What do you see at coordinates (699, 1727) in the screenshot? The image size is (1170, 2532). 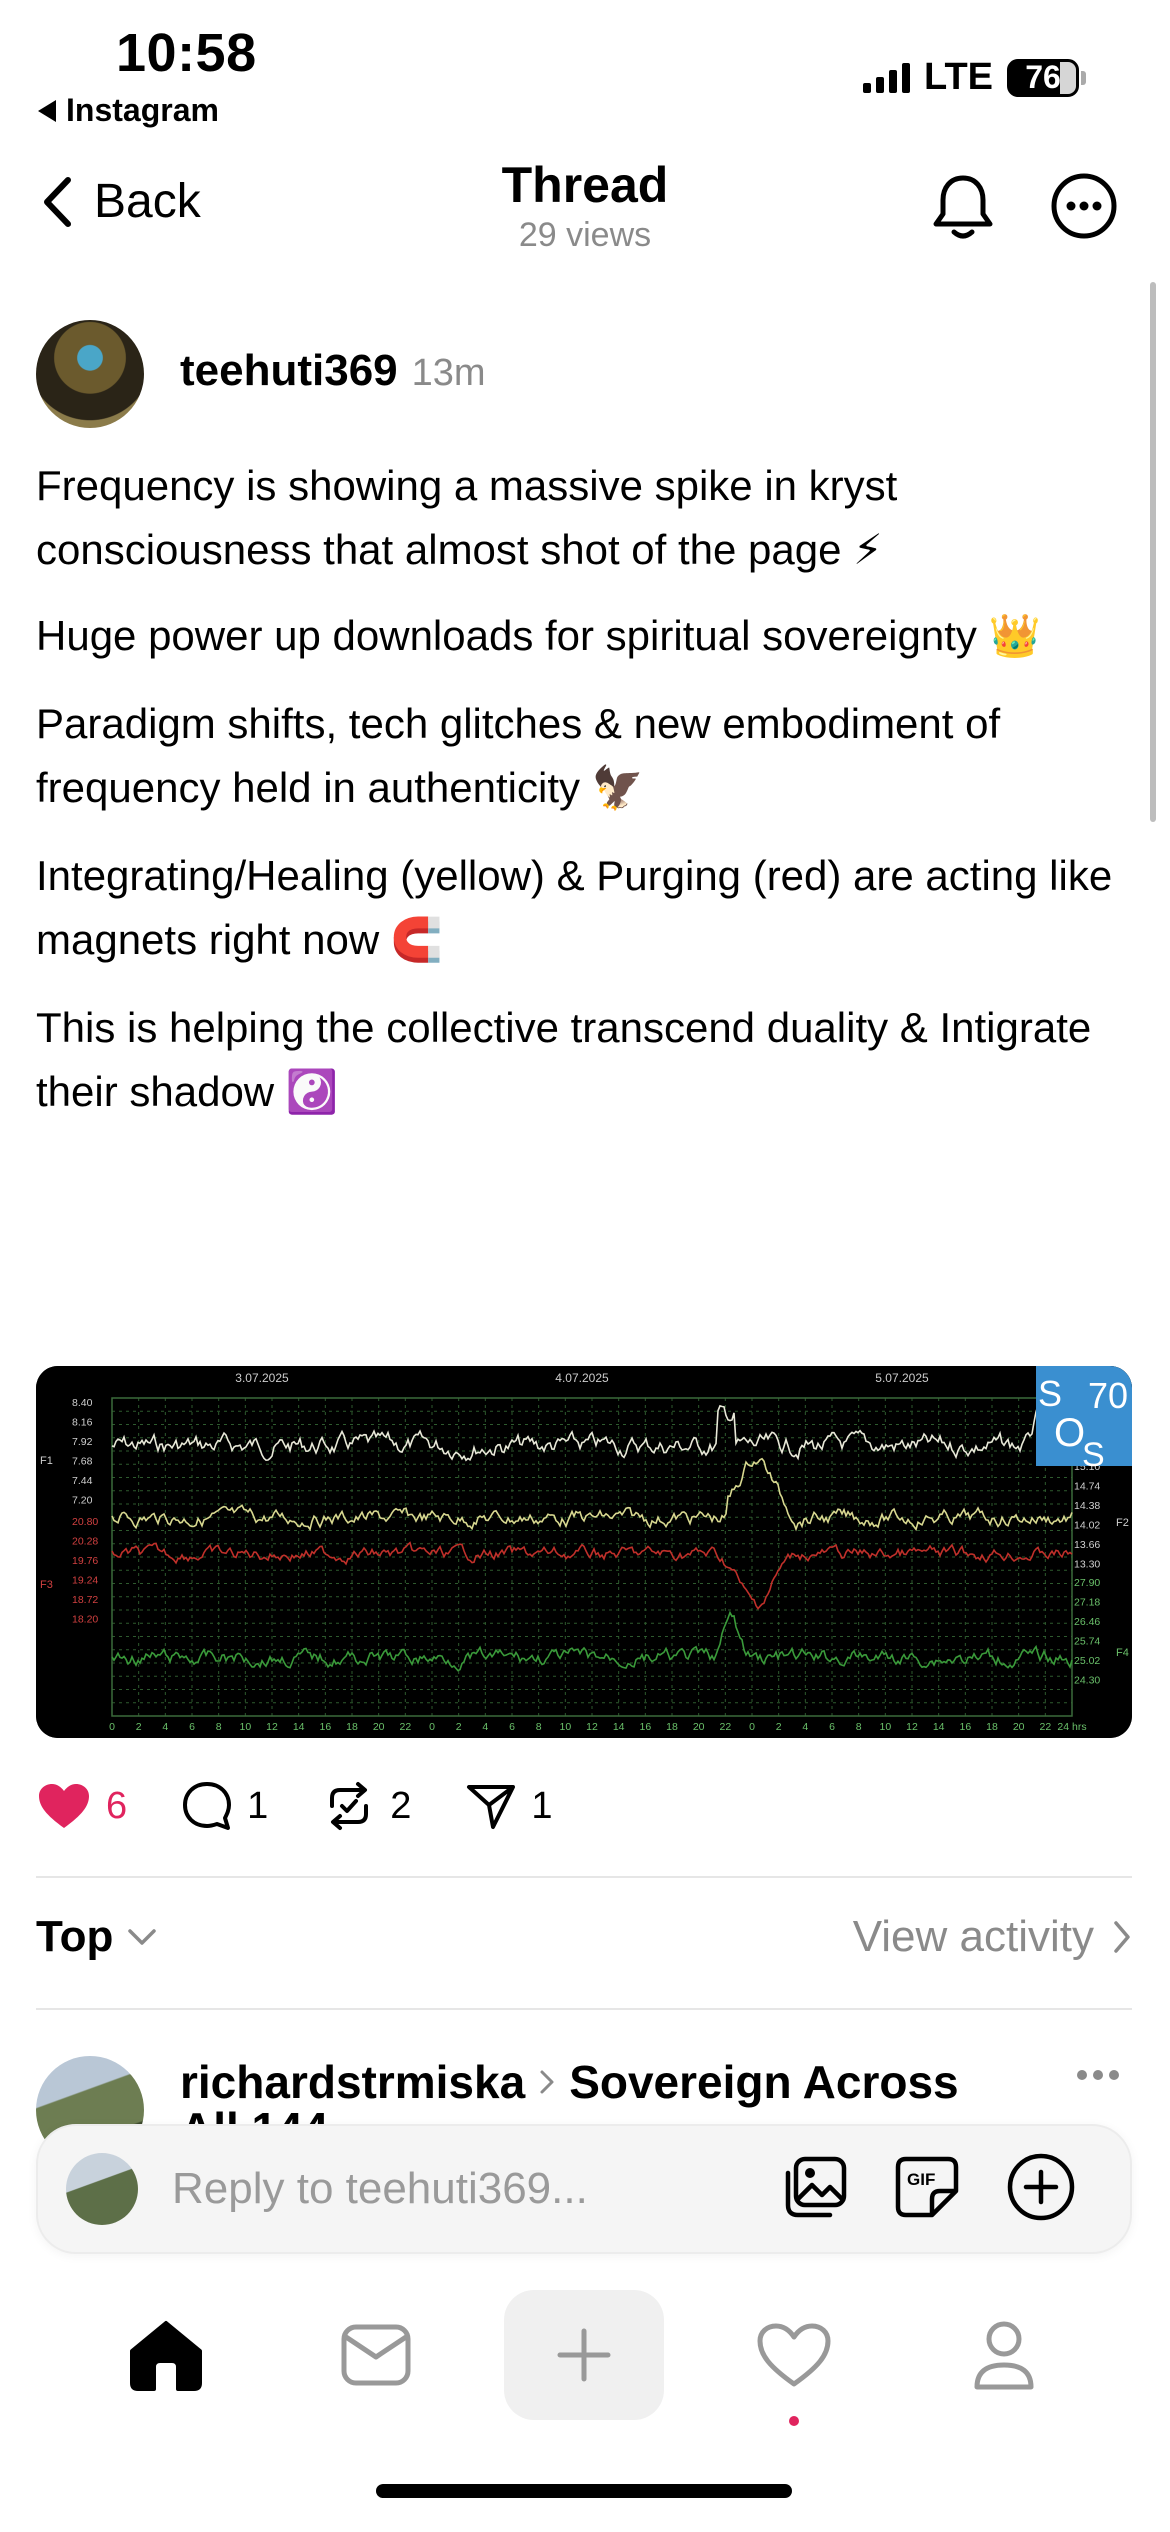 I see `x-tick-label: 20` at bounding box center [699, 1727].